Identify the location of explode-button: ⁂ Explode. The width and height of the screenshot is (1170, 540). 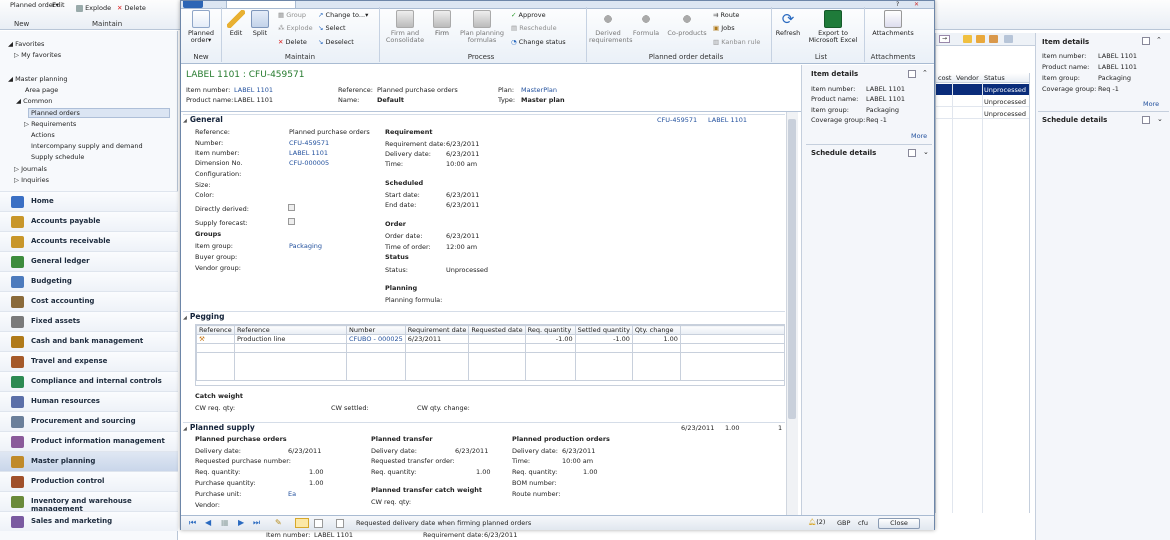
(295, 28).